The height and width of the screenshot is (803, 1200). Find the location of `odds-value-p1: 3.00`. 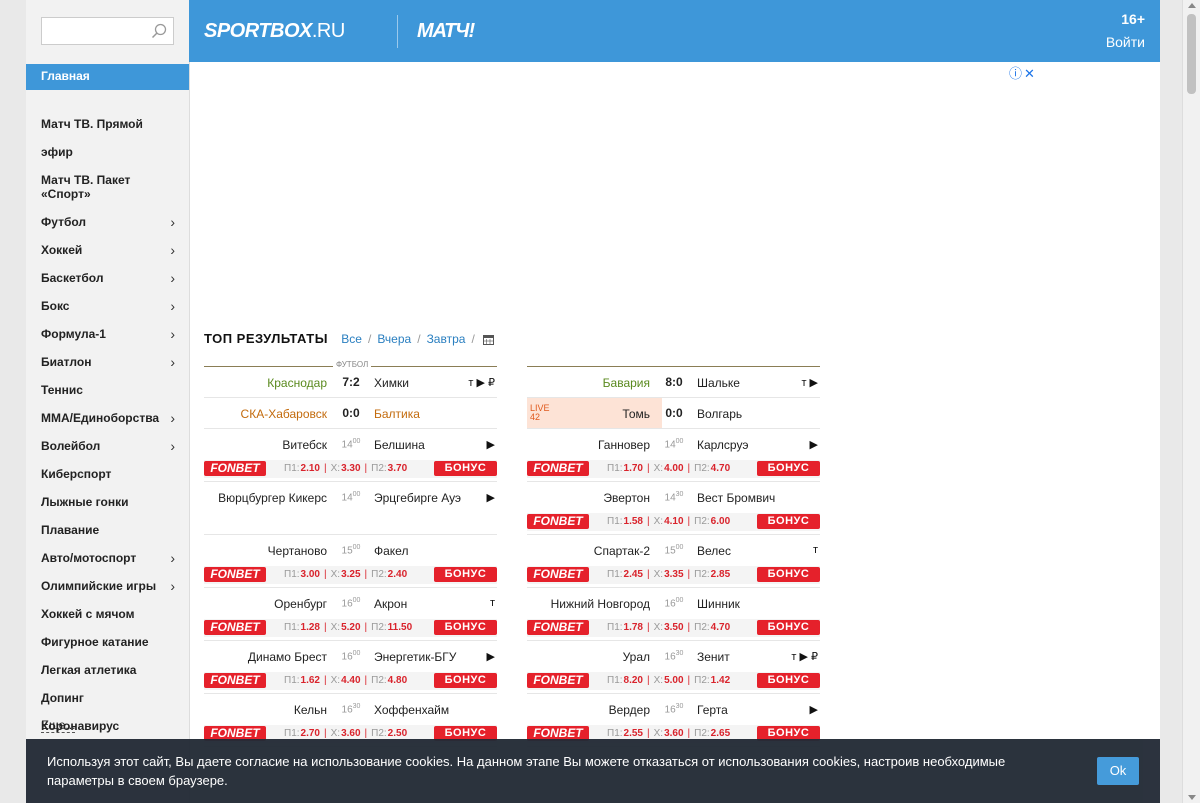

odds-value-p1: 3.00 is located at coordinates (310, 574).